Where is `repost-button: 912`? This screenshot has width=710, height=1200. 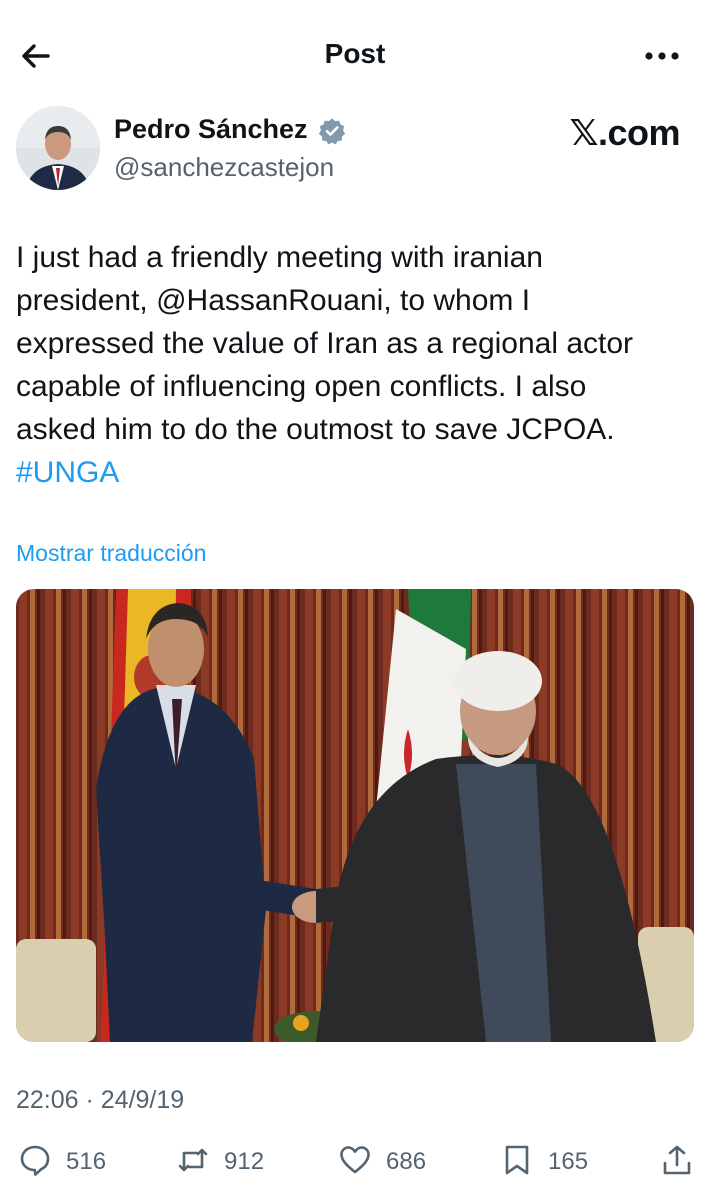 repost-button: 912 is located at coordinates (220, 1162).